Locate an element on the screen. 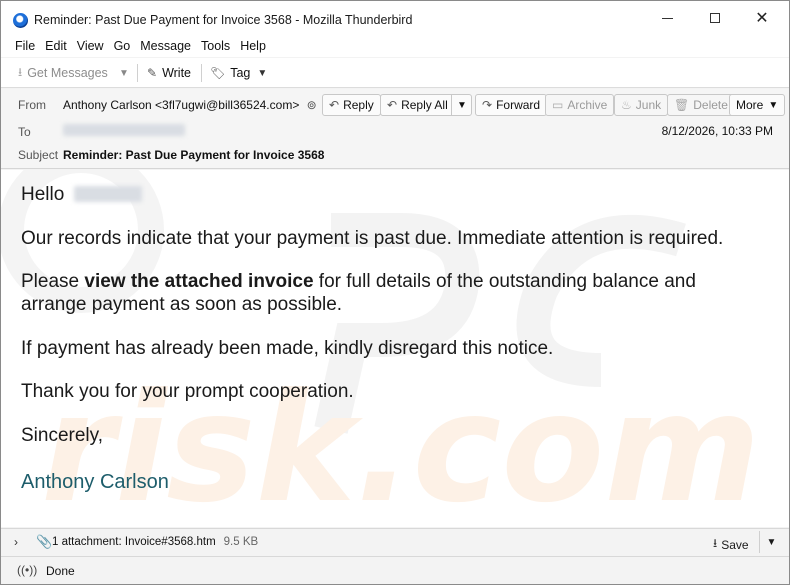 The height and width of the screenshot is (585, 790). save-dropdown: ▼ is located at coordinates (771, 542).